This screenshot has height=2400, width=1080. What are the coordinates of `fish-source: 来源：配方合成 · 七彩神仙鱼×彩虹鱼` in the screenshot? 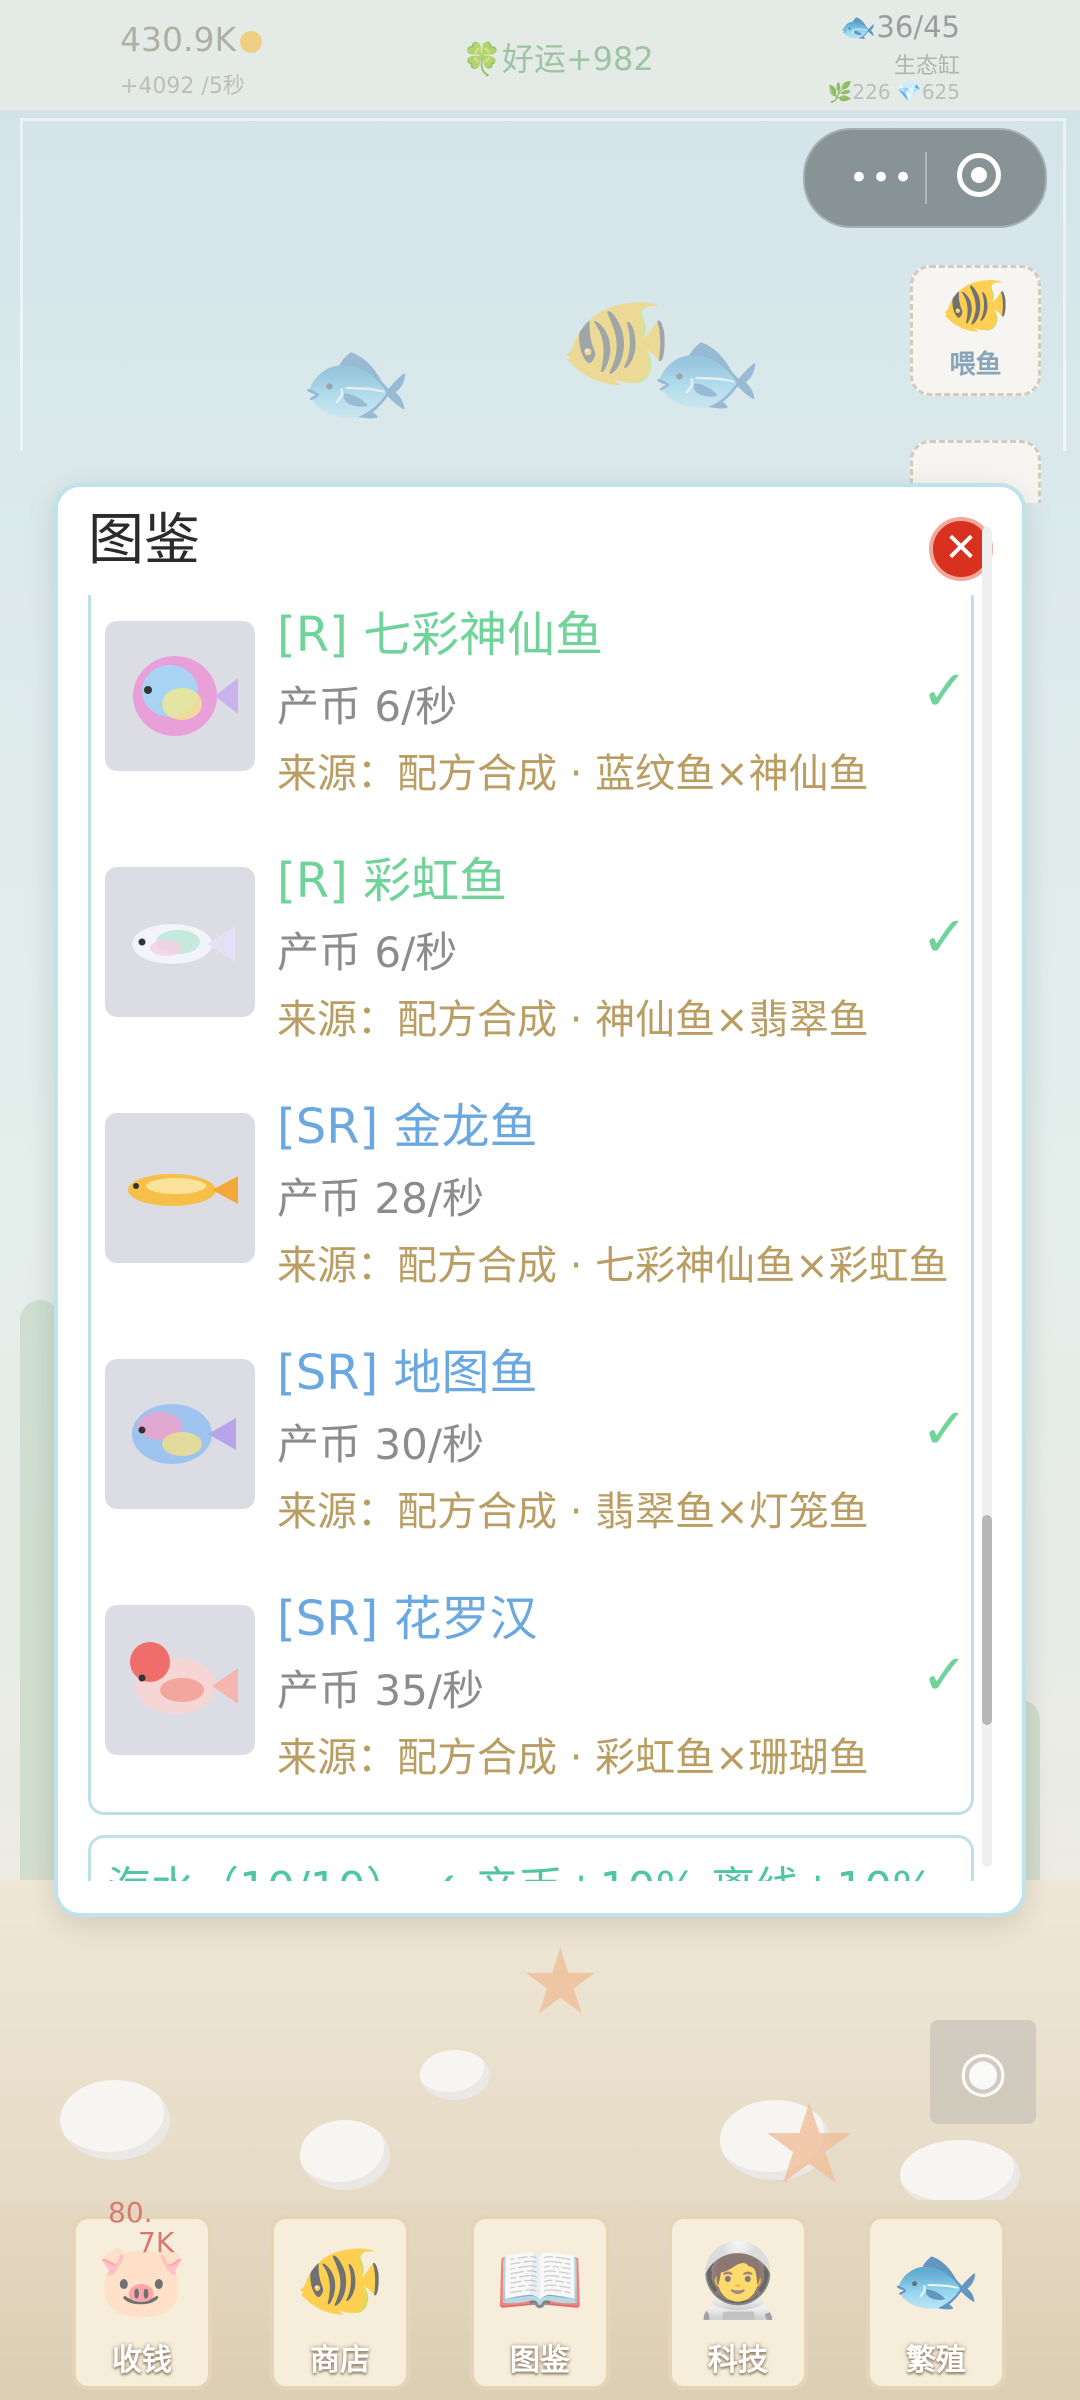 It's located at (613, 1266).